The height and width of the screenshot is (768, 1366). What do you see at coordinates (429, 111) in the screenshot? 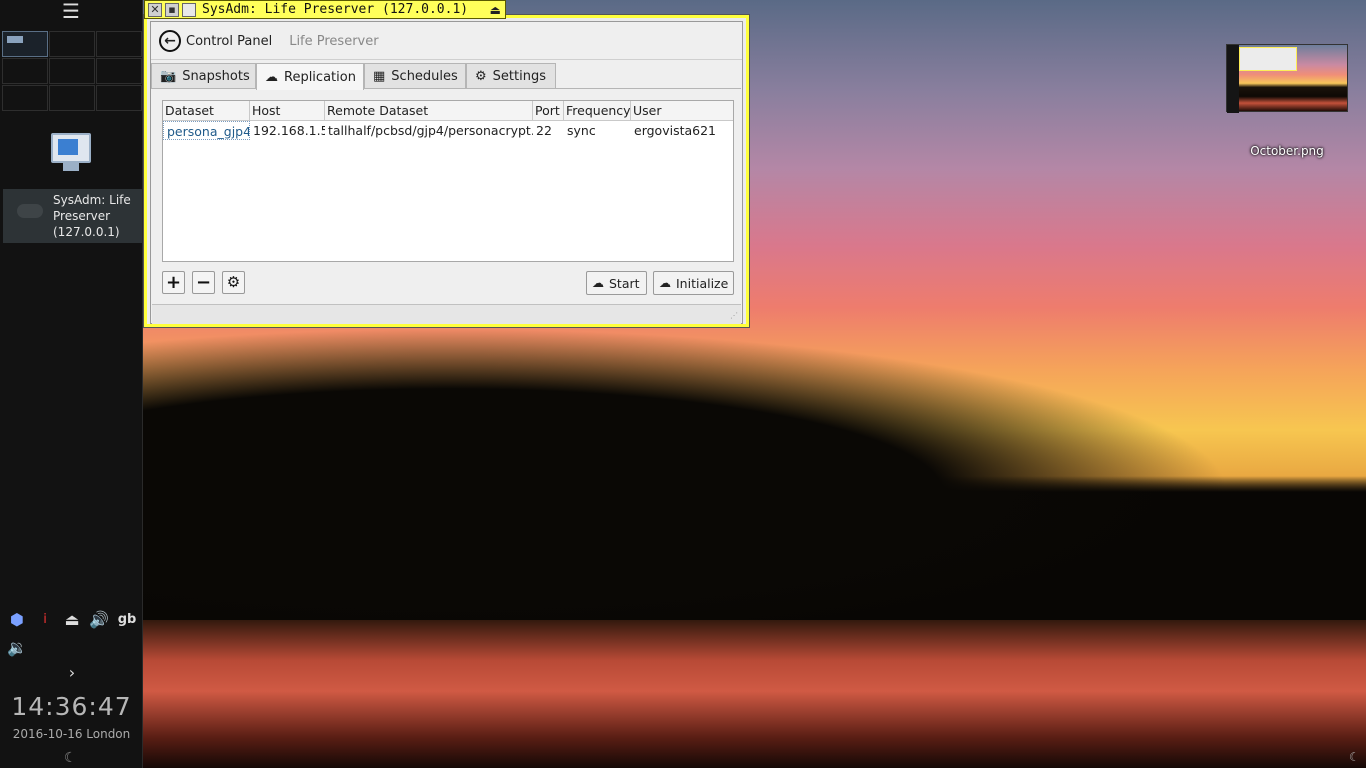
I see `column-header-remote-dataset: Remote Dataset` at bounding box center [429, 111].